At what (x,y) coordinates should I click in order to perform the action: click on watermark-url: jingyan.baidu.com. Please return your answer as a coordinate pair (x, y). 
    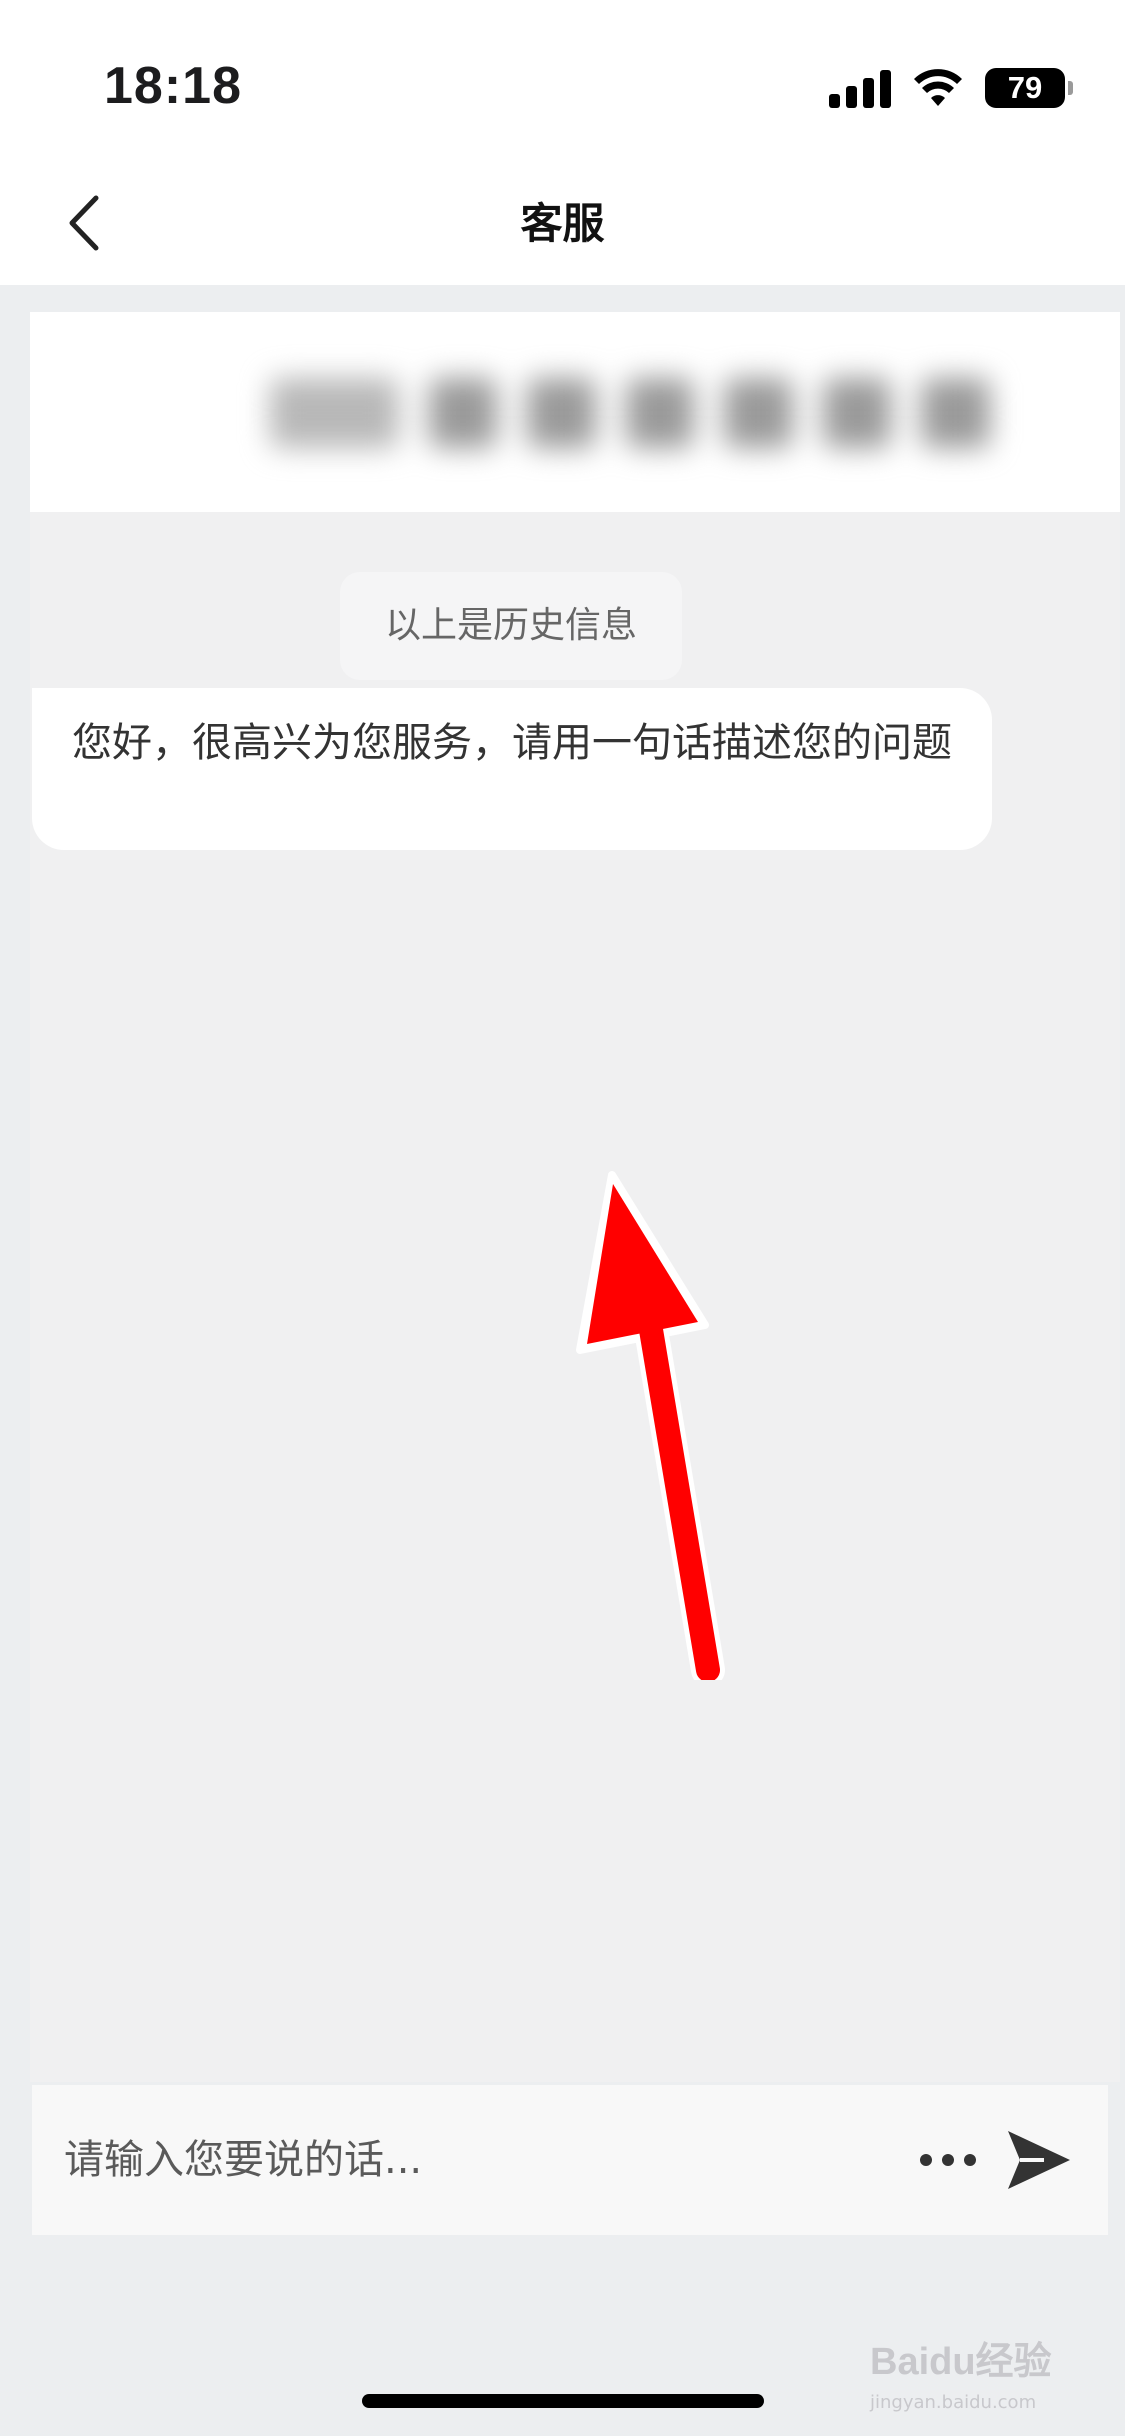
    Looking at the image, I should click on (953, 2402).